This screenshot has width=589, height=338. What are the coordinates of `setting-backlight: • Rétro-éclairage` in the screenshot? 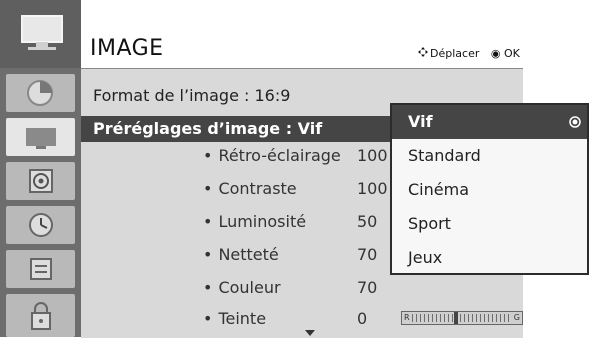 It's located at (272, 155).